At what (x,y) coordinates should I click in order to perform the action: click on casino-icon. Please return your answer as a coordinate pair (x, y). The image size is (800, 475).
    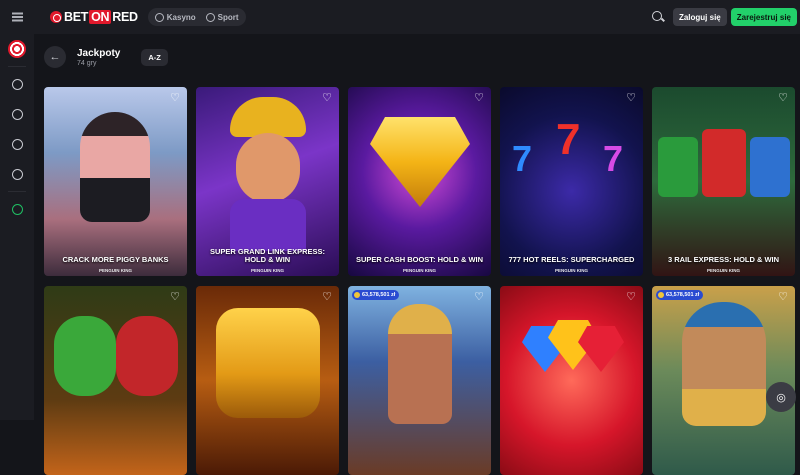
    Looking at the image, I should click on (159, 17).